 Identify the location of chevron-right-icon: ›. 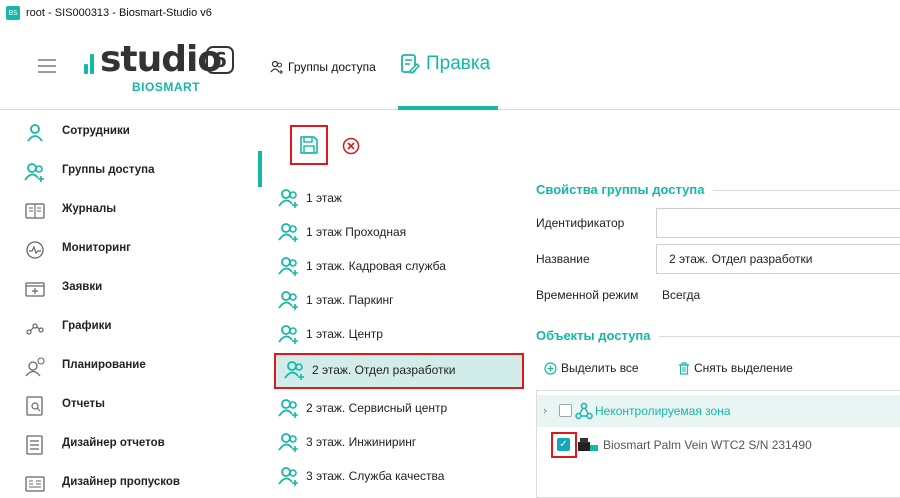
(545, 410).